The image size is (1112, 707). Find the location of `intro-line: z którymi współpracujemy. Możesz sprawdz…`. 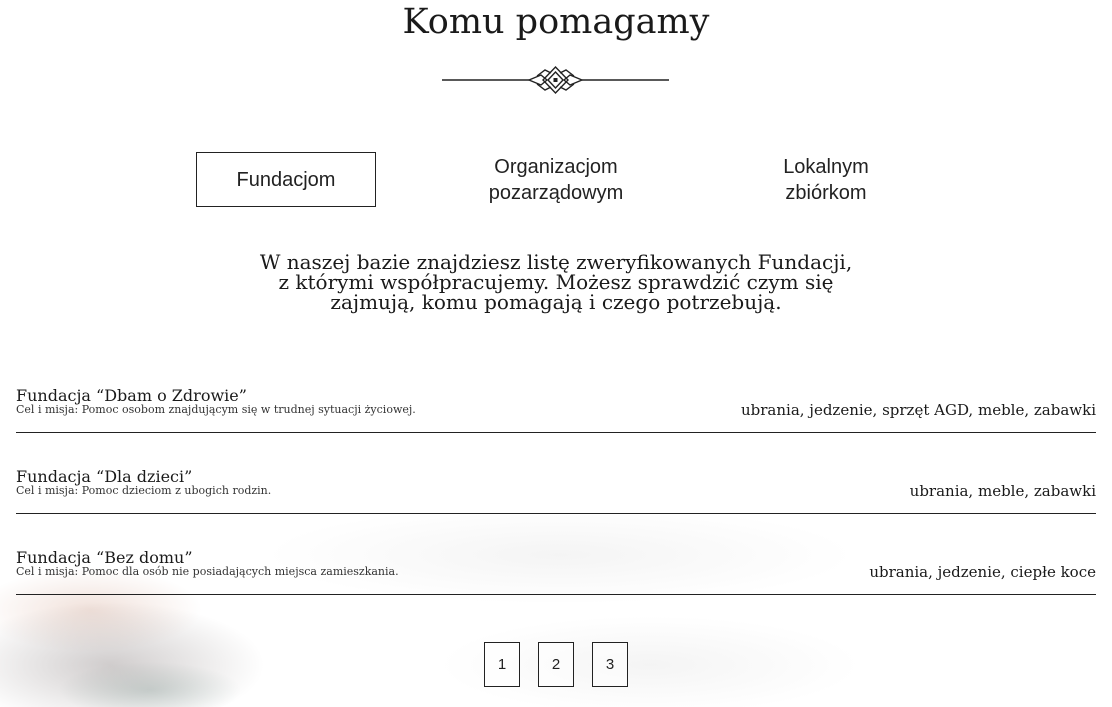

intro-line: z którymi współpracujemy. Możesz sprawdz… is located at coordinates (556, 282).